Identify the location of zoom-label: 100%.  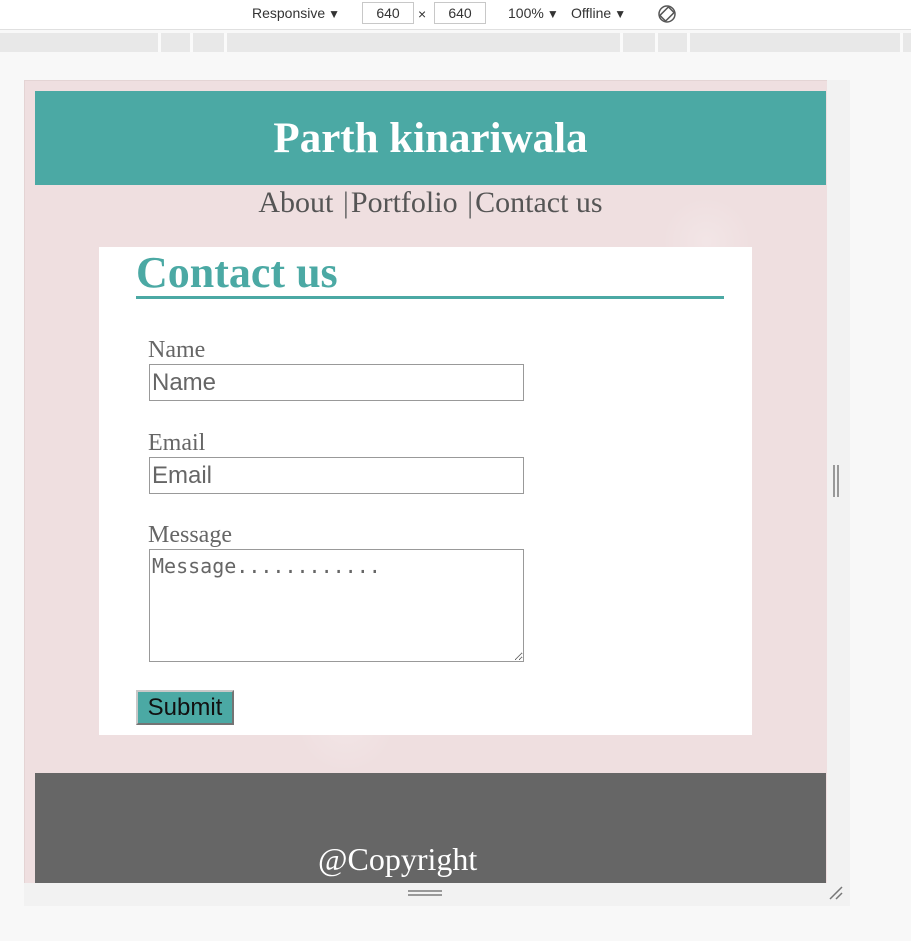
(526, 13).